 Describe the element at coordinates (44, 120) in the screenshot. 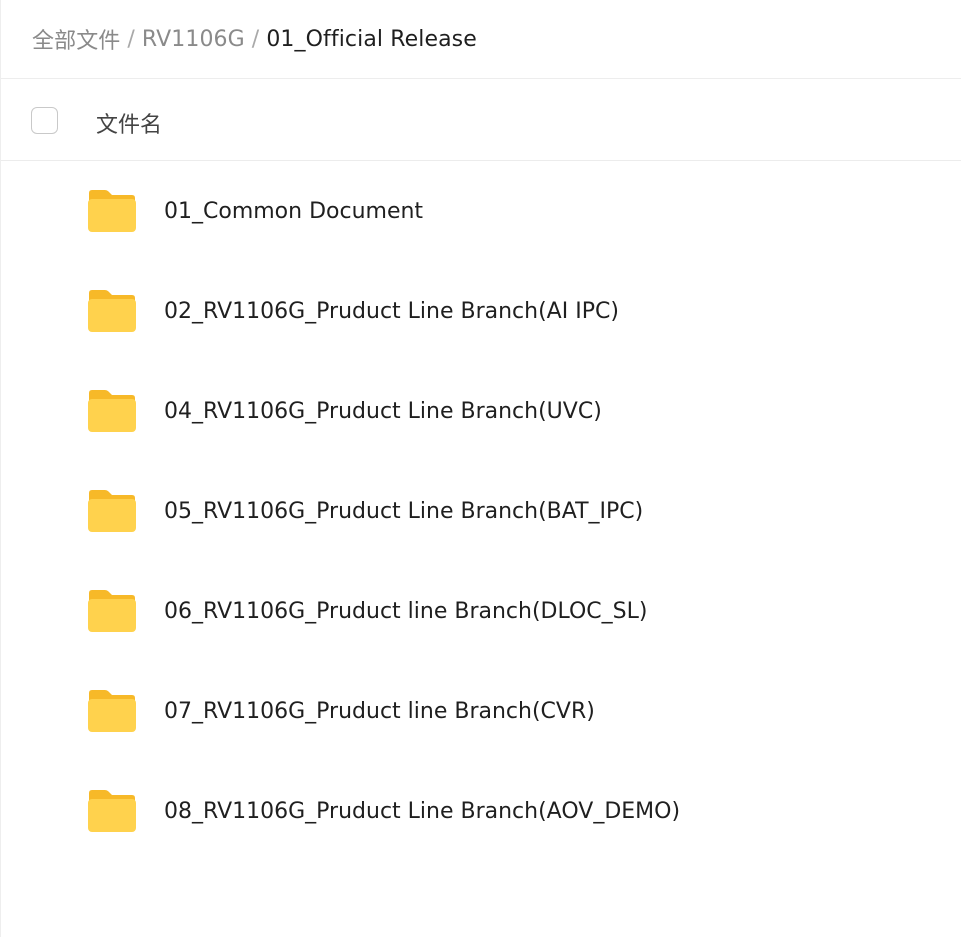

I see `select-all-checkbox` at that location.